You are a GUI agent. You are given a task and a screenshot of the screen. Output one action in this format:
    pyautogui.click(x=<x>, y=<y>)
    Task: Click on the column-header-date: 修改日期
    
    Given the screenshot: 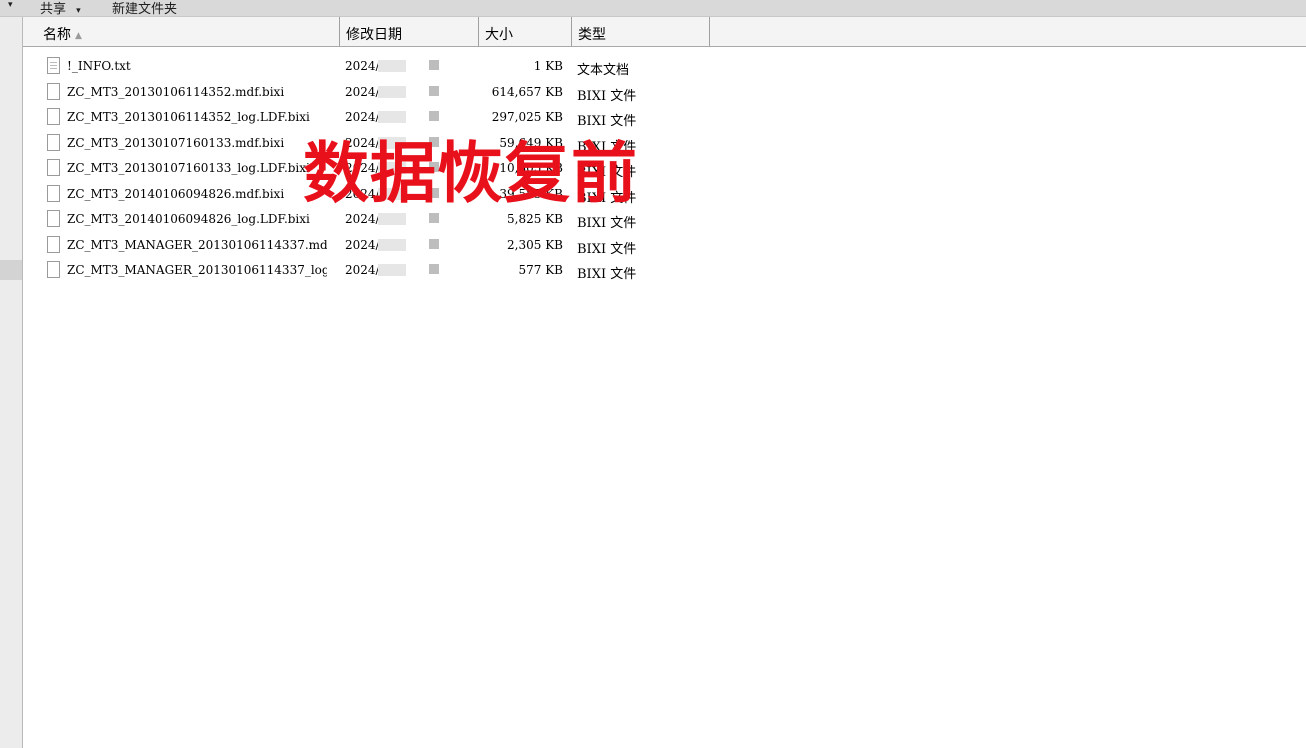 What is the action you would take?
    pyautogui.click(x=409, y=31)
    